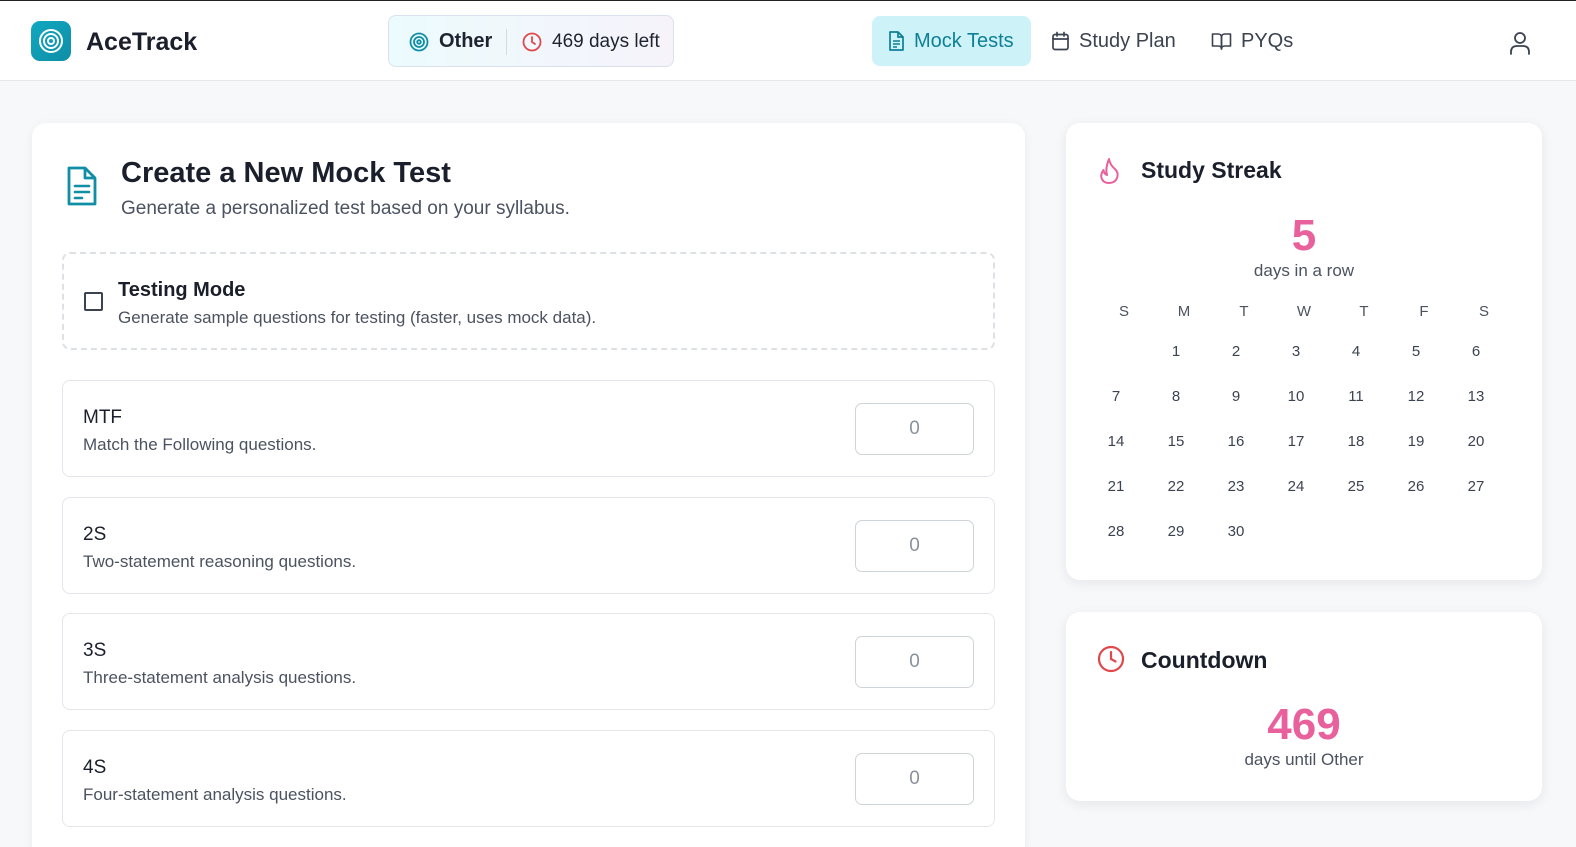 This screenshot has height=847, width=1576. What do you see at coordinates (1236, 486) in the screenshot?
I see `calendar-day: 23` at bounding box center [1236, 486].